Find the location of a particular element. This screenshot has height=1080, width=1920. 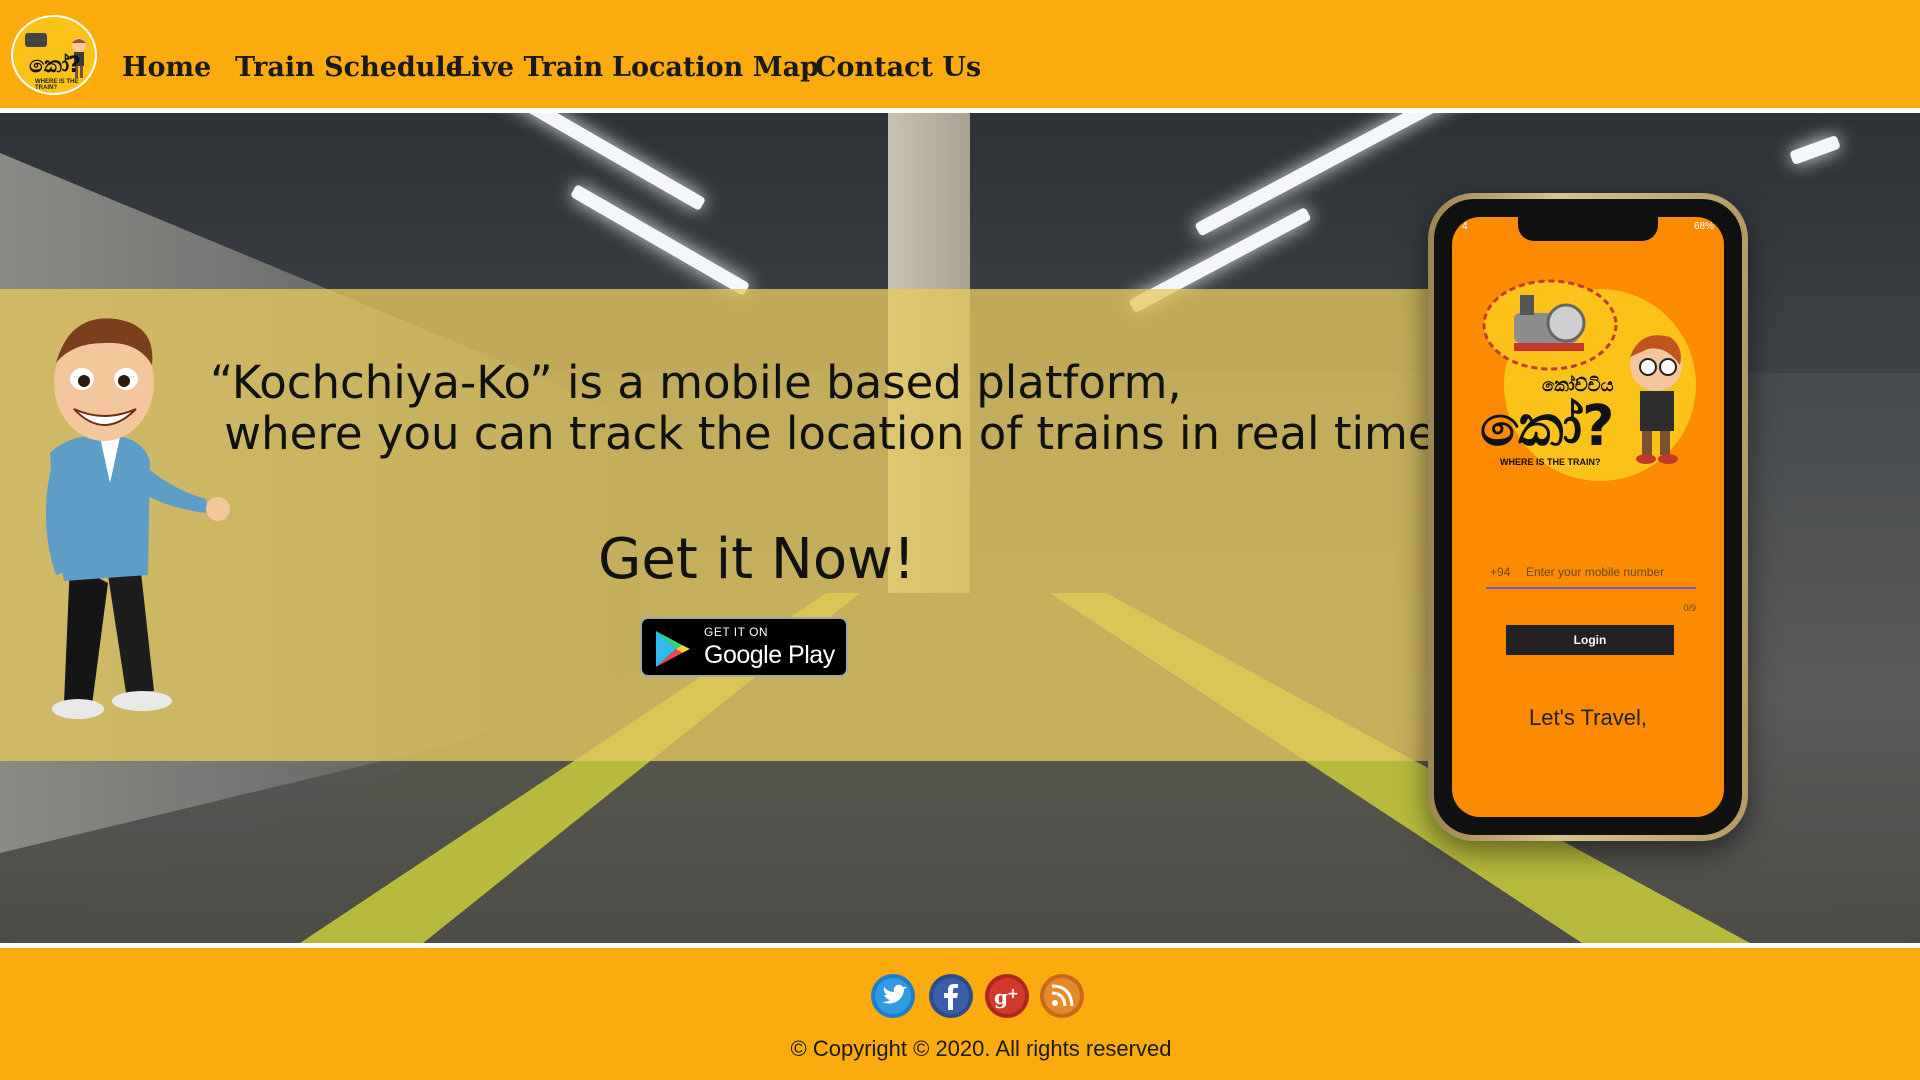

train-logo-icon is located at coordinates (36, 40).